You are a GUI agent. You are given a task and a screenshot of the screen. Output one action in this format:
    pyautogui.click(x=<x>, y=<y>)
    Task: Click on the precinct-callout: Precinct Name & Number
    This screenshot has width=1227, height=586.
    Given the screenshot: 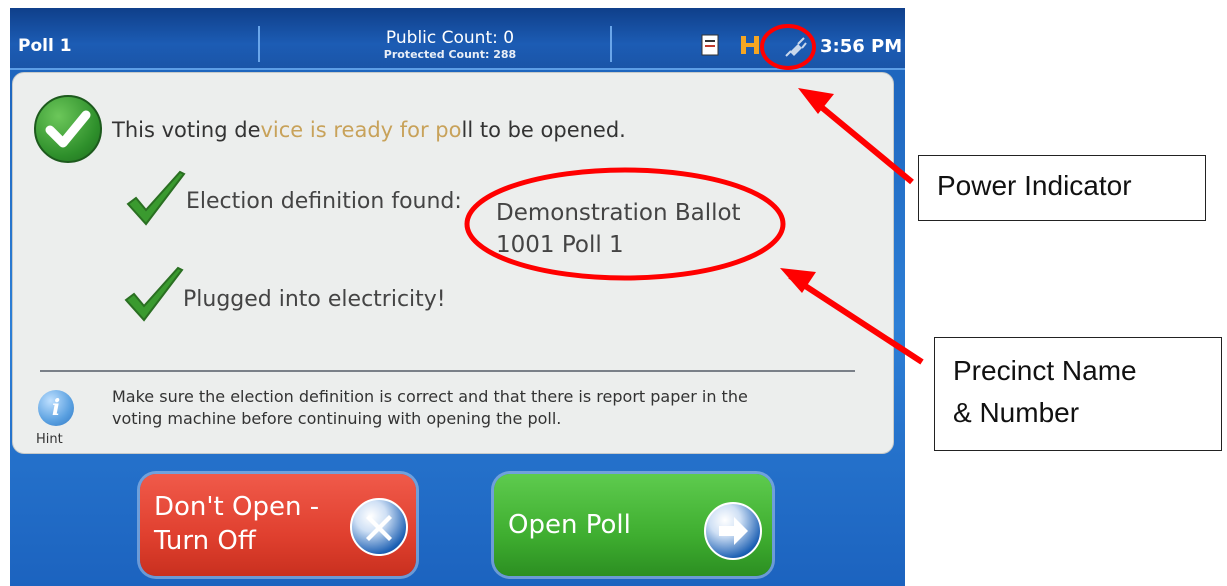 What is the action you would take?
    pyautogui.click(x=1078, y=394)
    